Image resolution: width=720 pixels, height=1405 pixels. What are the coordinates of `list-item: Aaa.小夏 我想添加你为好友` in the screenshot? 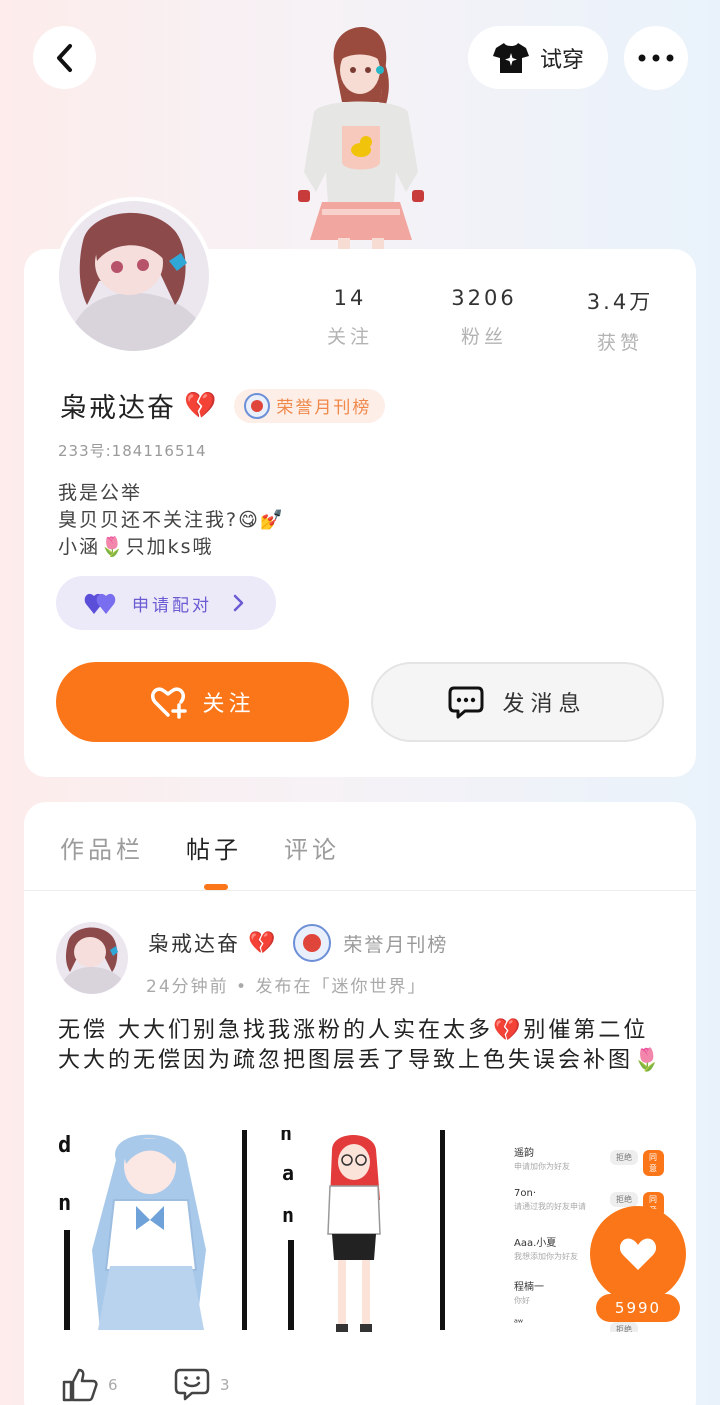 It's located at (546, 1248).